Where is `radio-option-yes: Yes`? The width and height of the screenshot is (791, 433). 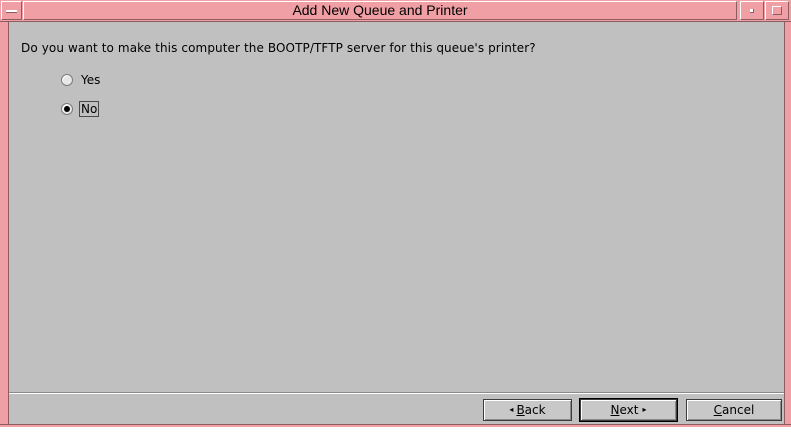 radio-option-yes: Yes is located at coordinates (81, 80).